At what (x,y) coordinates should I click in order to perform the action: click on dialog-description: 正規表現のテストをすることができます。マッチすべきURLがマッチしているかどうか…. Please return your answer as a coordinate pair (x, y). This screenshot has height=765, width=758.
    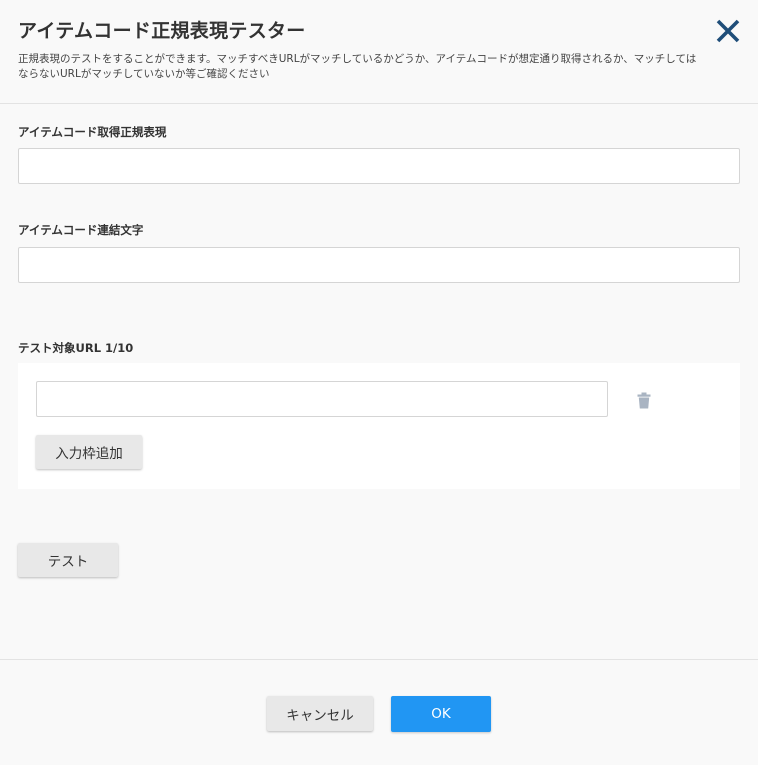
    Looking at the image, I should click on (357, 66).